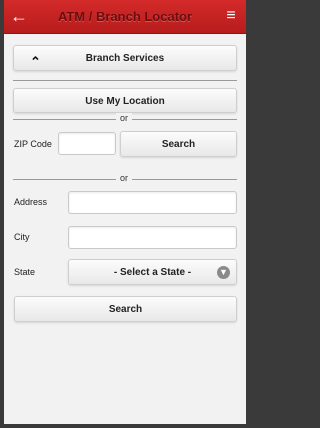 The height and width of the screenshot is (428, 320). What do you see at coordinates (31, 202) in the screenshot?
I see `address-label: Address` at bounding box center [31, 202].